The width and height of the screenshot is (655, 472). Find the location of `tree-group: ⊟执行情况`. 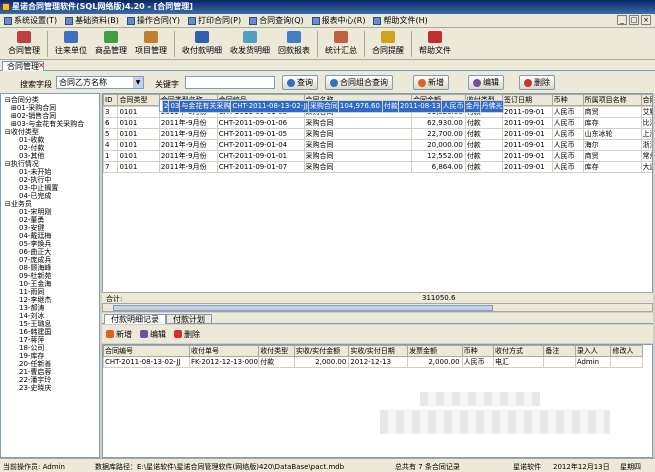

tree-group: ⊟执行情况 is located at coordinates (50, 164).